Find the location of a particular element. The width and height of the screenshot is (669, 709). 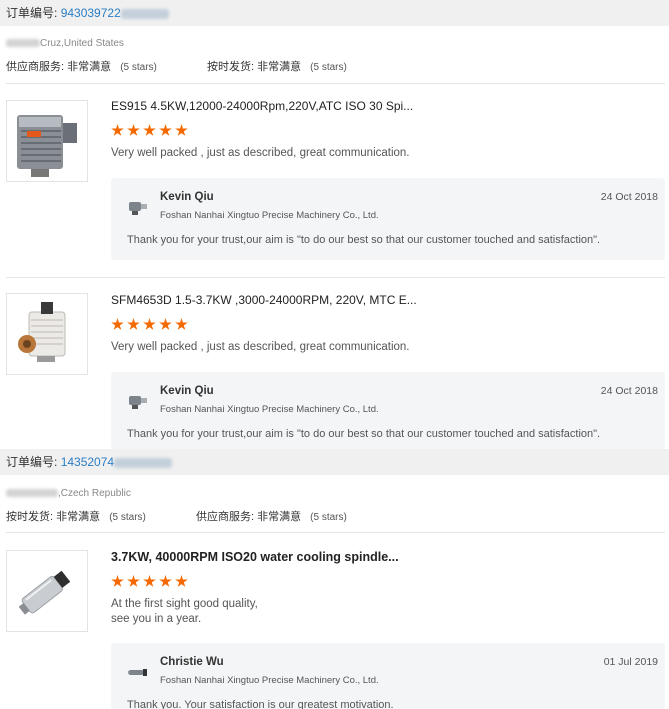

buyer-feedback-line: see you in a year. is located at coordinates (156, 619).